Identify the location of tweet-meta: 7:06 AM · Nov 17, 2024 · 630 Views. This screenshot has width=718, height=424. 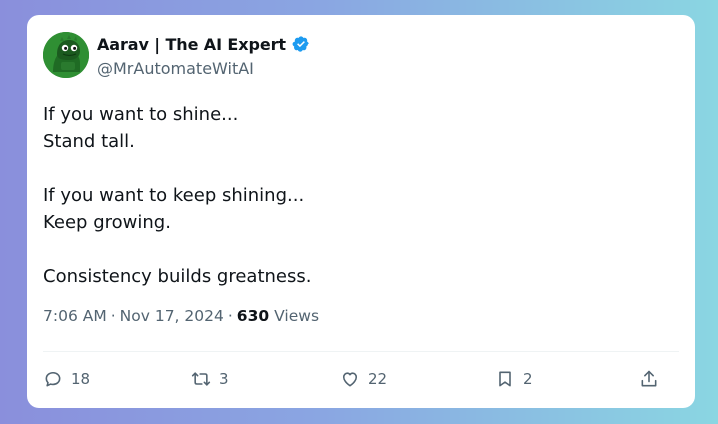
(181, 316).